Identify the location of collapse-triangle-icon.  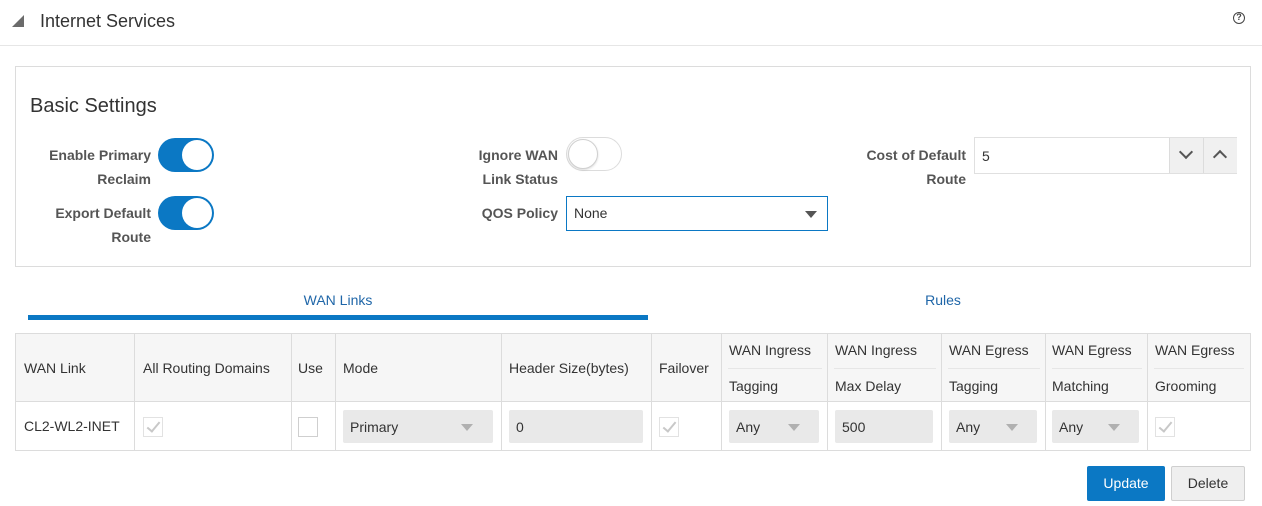
(18, 21).